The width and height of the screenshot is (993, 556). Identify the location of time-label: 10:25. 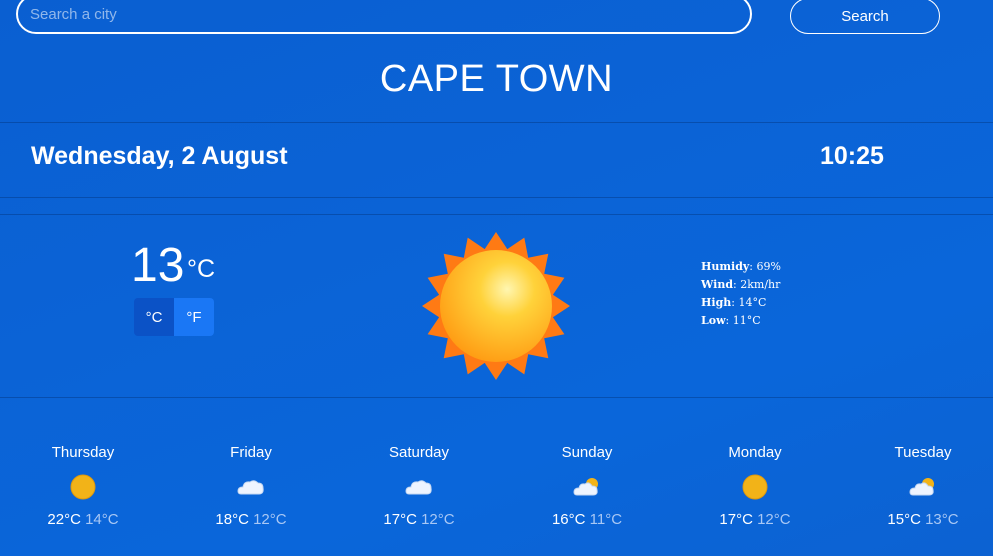
(852, 156).